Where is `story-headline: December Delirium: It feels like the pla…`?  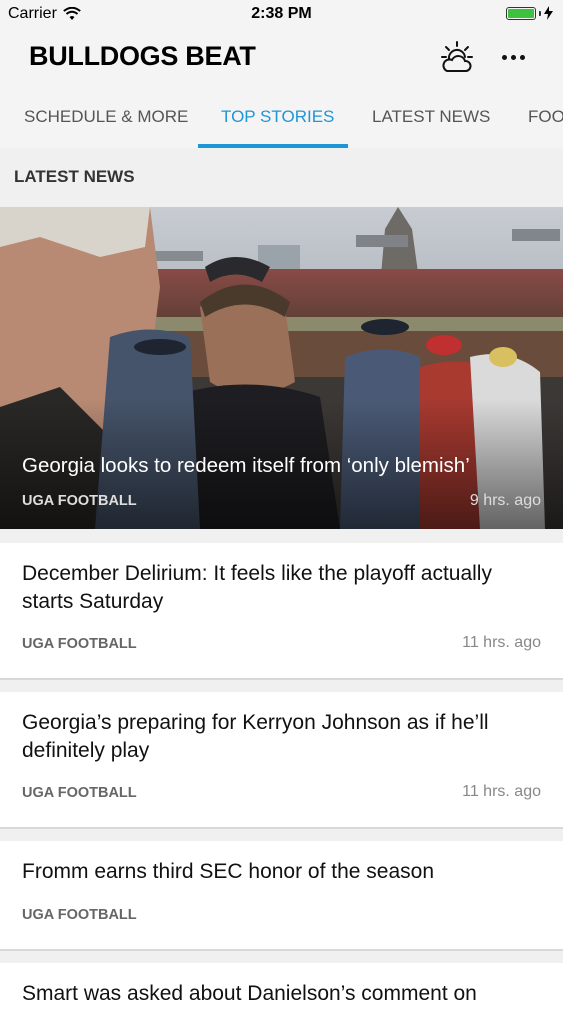 story-headline: December Delirium: It feels like the pla… is located at coordinates (277, 588).